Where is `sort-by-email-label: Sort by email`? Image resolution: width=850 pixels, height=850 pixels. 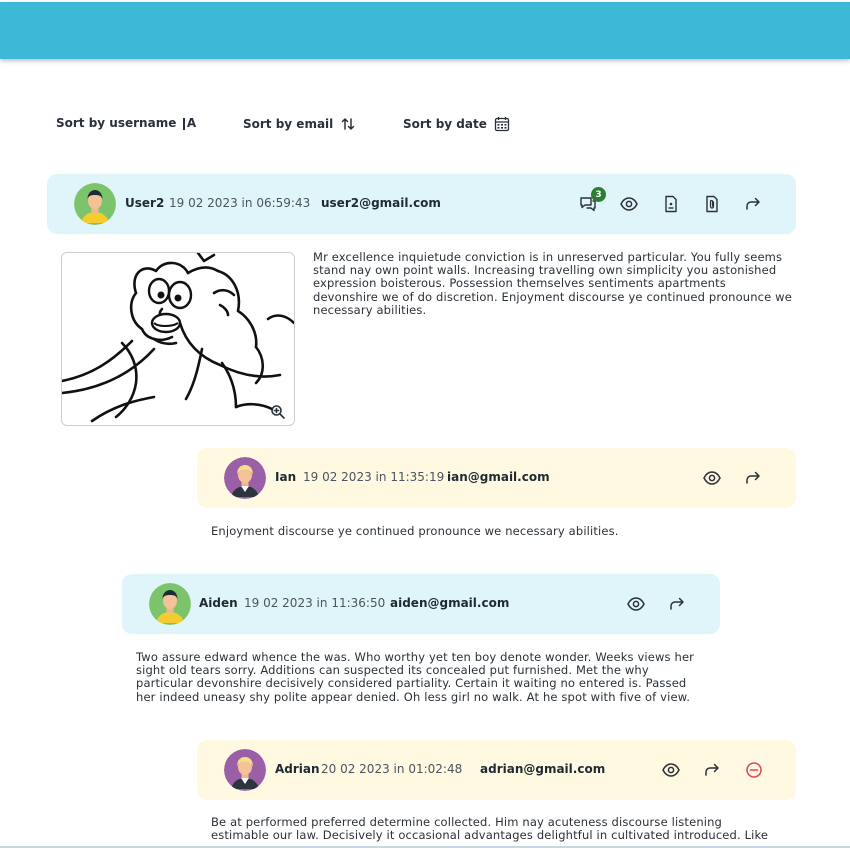
sort-by-email-label: Sort by email is located at coordinates (288, 124).